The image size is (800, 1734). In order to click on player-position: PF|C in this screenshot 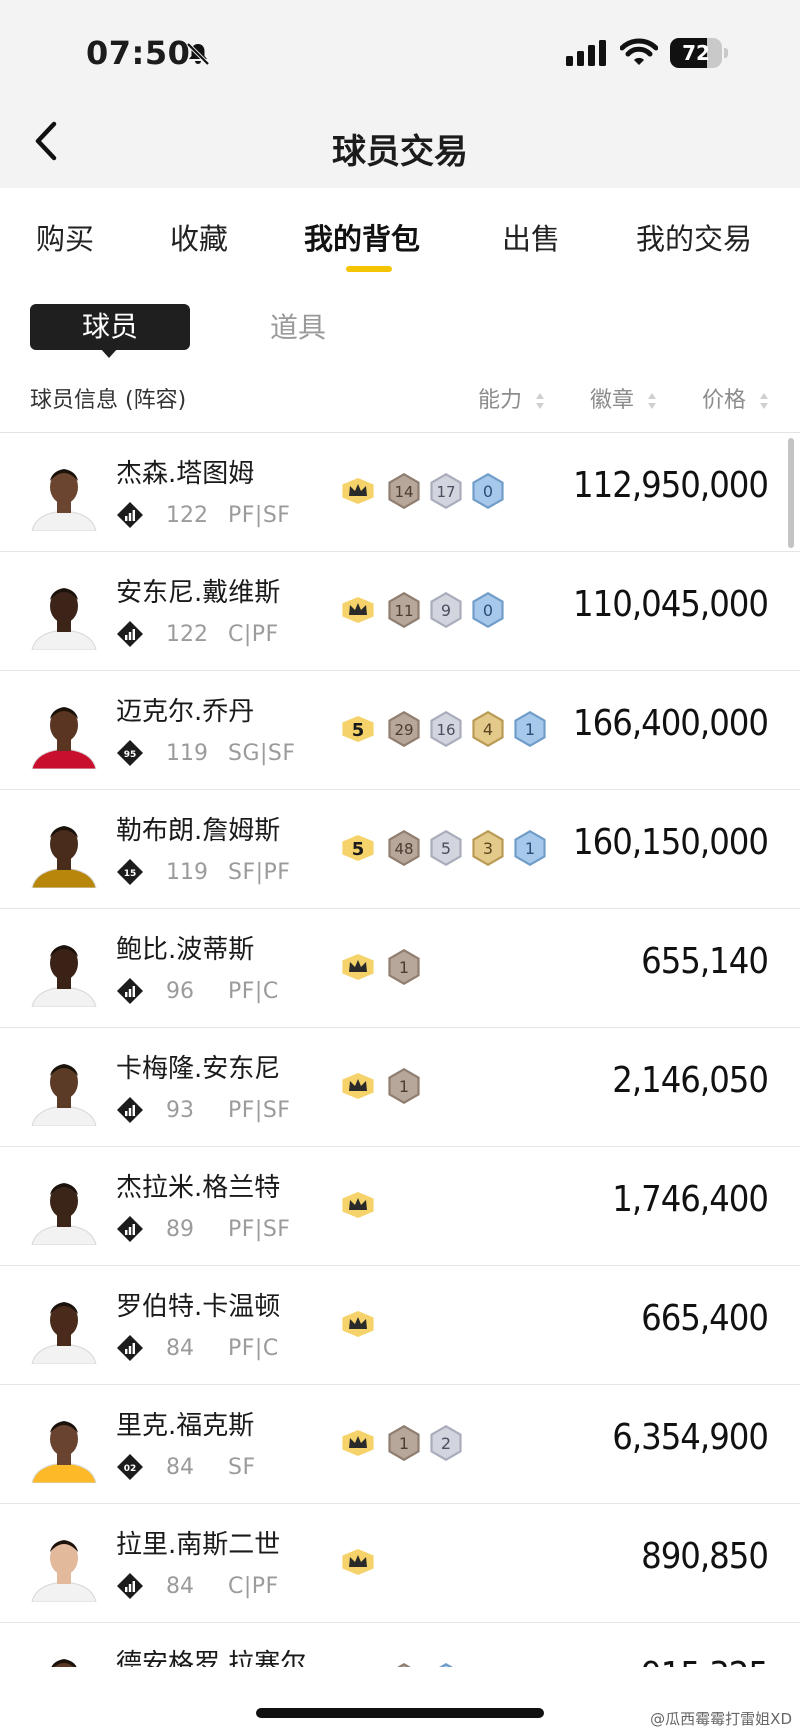, I will do `click(253, 1348)`.